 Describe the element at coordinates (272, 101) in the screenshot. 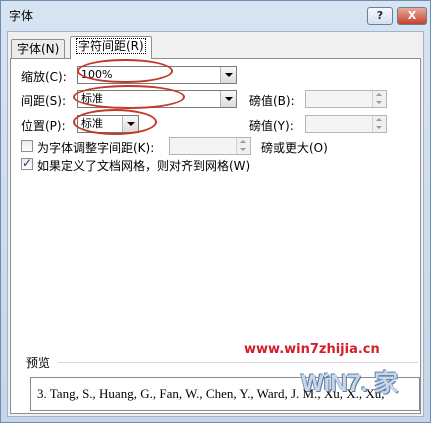

I see `spacing-by-label: 磅值(B):` at that location.